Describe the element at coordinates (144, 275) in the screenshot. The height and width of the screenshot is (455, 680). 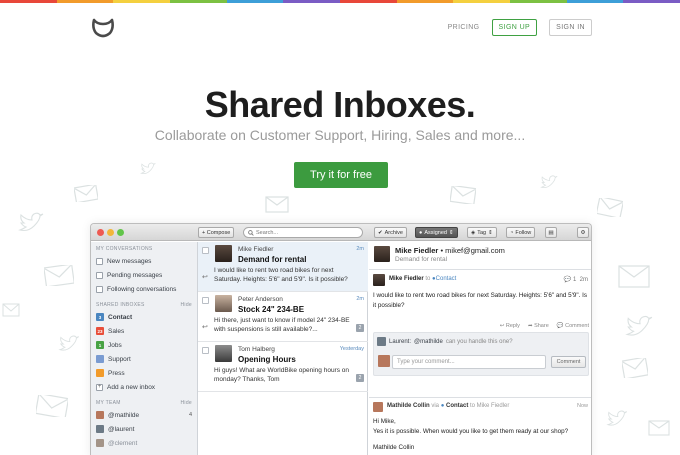
I see `sidebar-item-pending-messages: Pending messages` at that location.